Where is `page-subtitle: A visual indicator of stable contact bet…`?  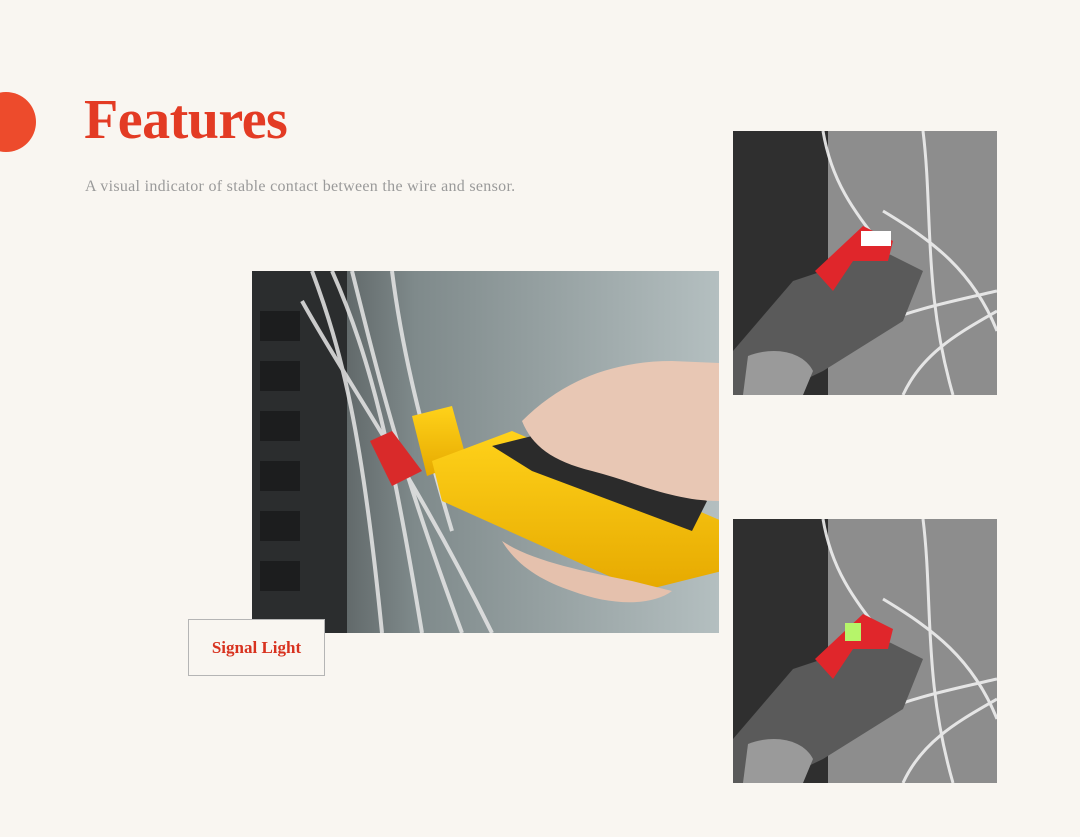
page-subtitle: A visual indicator of stable contact bet… is located at coordinates (300, 186).